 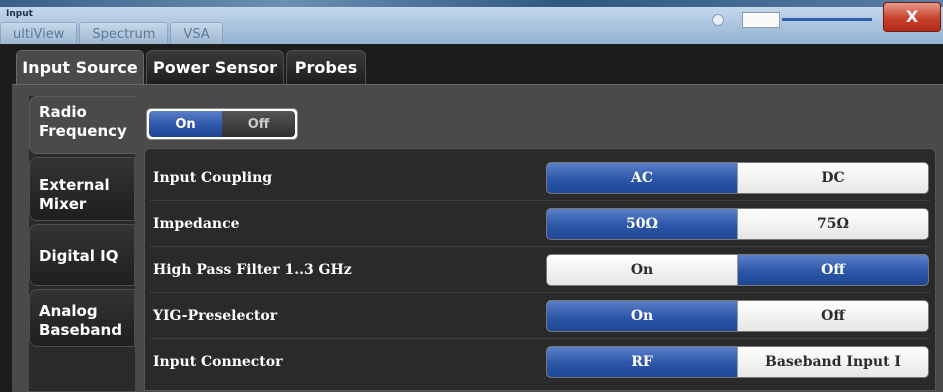 I want to click on yig-preselector-toggle: On Off, so click(x=737, y=316).